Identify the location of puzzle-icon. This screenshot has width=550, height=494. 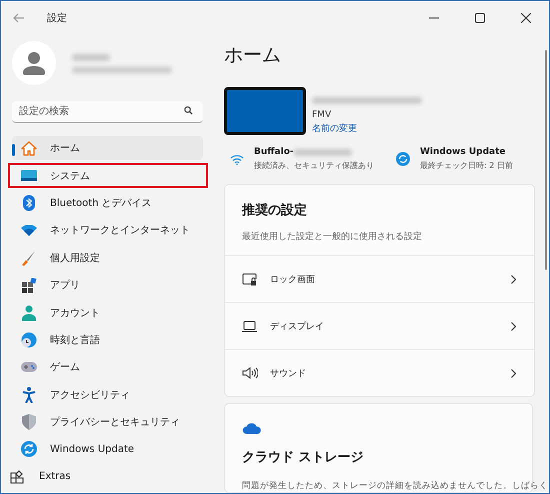
(17, 477).